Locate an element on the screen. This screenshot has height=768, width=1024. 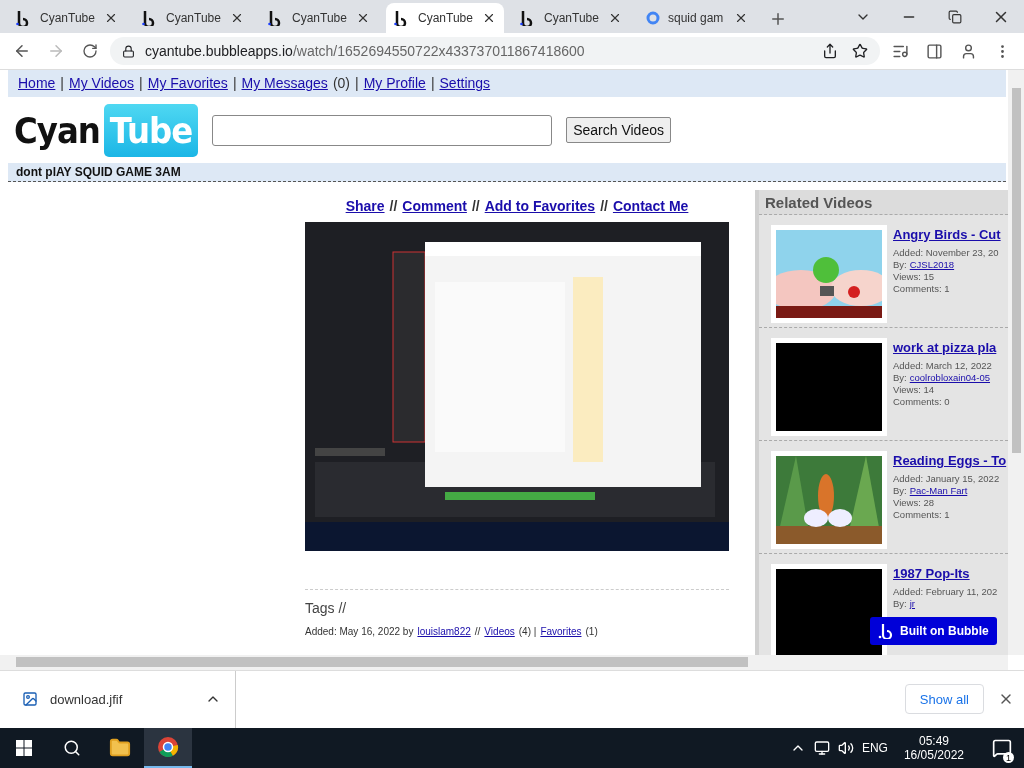
language-indicator: ENG is located at coordinates (874, 748).